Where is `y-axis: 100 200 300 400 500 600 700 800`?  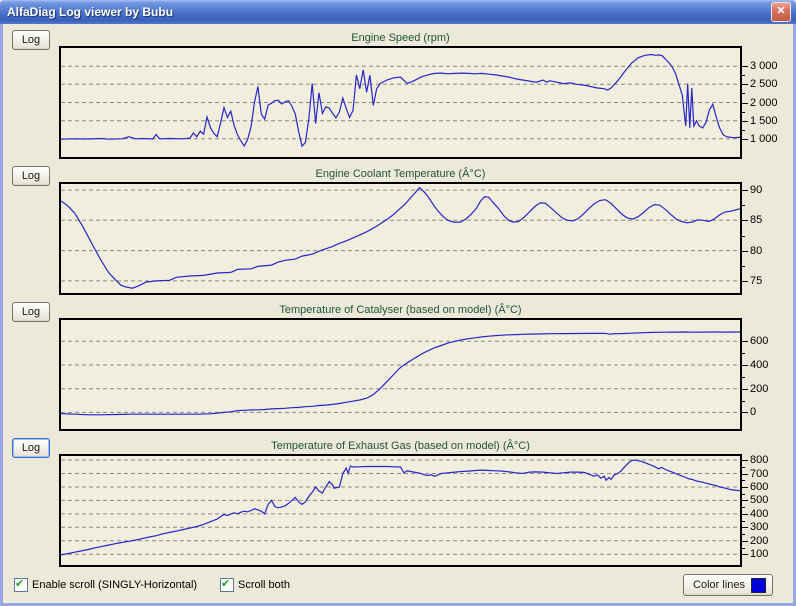 y-axis: 100 200 300 400 500 600 700 800 is located at coordinates (768, 510).